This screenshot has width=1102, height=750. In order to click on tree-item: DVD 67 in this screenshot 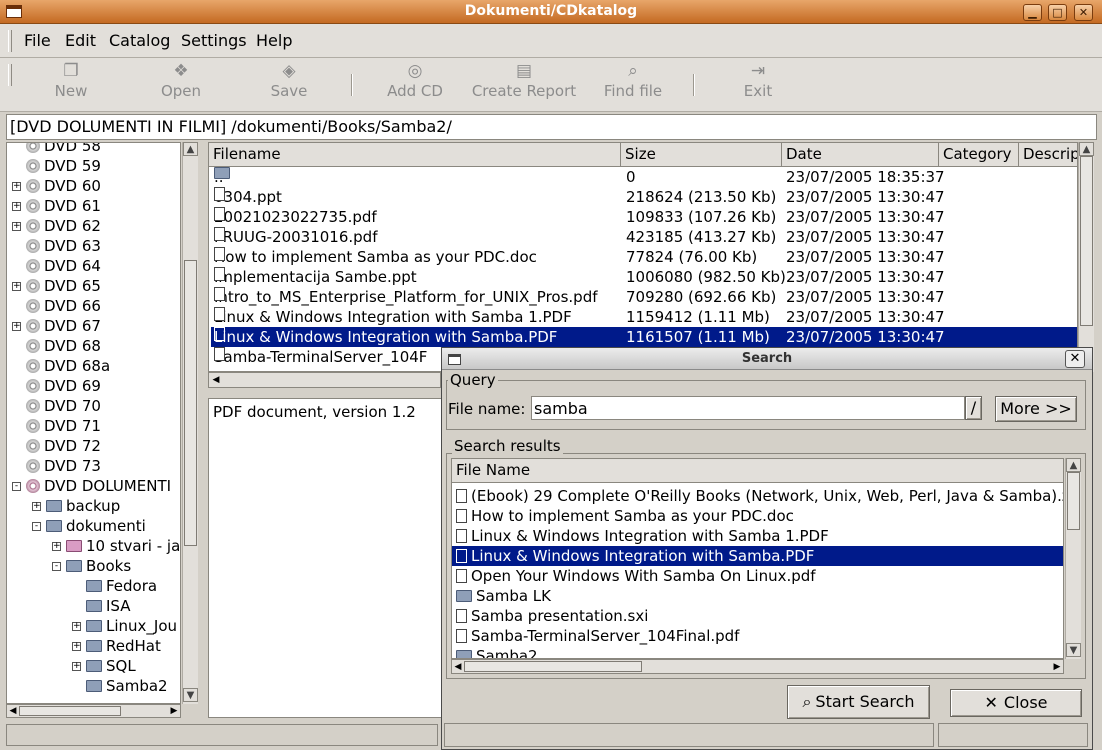, I will do `click(63, 326)`.